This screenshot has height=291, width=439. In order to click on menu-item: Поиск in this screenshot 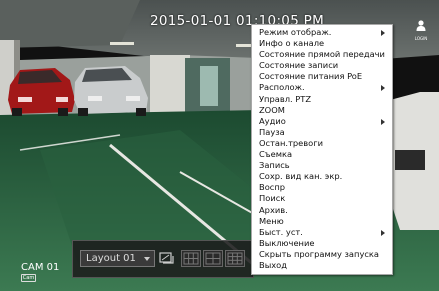, I will do `click(322, 198)`.